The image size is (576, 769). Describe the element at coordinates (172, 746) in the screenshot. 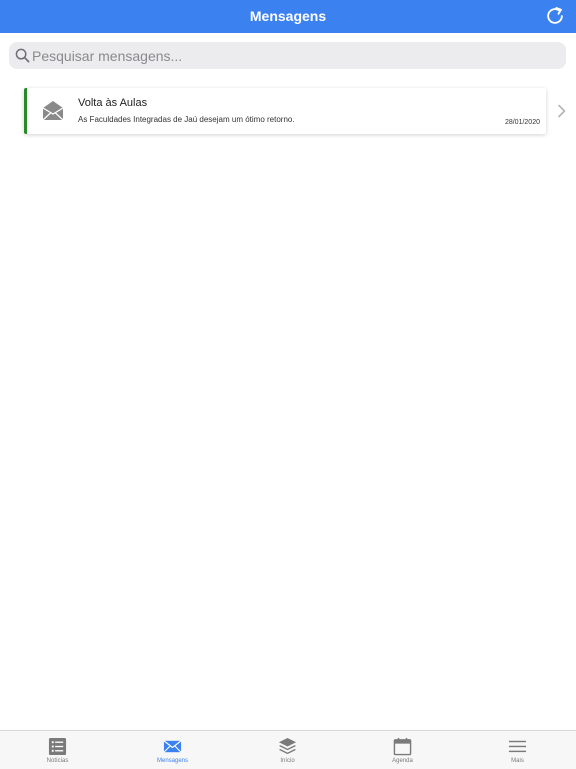

I see `envelope-icon` at that location.